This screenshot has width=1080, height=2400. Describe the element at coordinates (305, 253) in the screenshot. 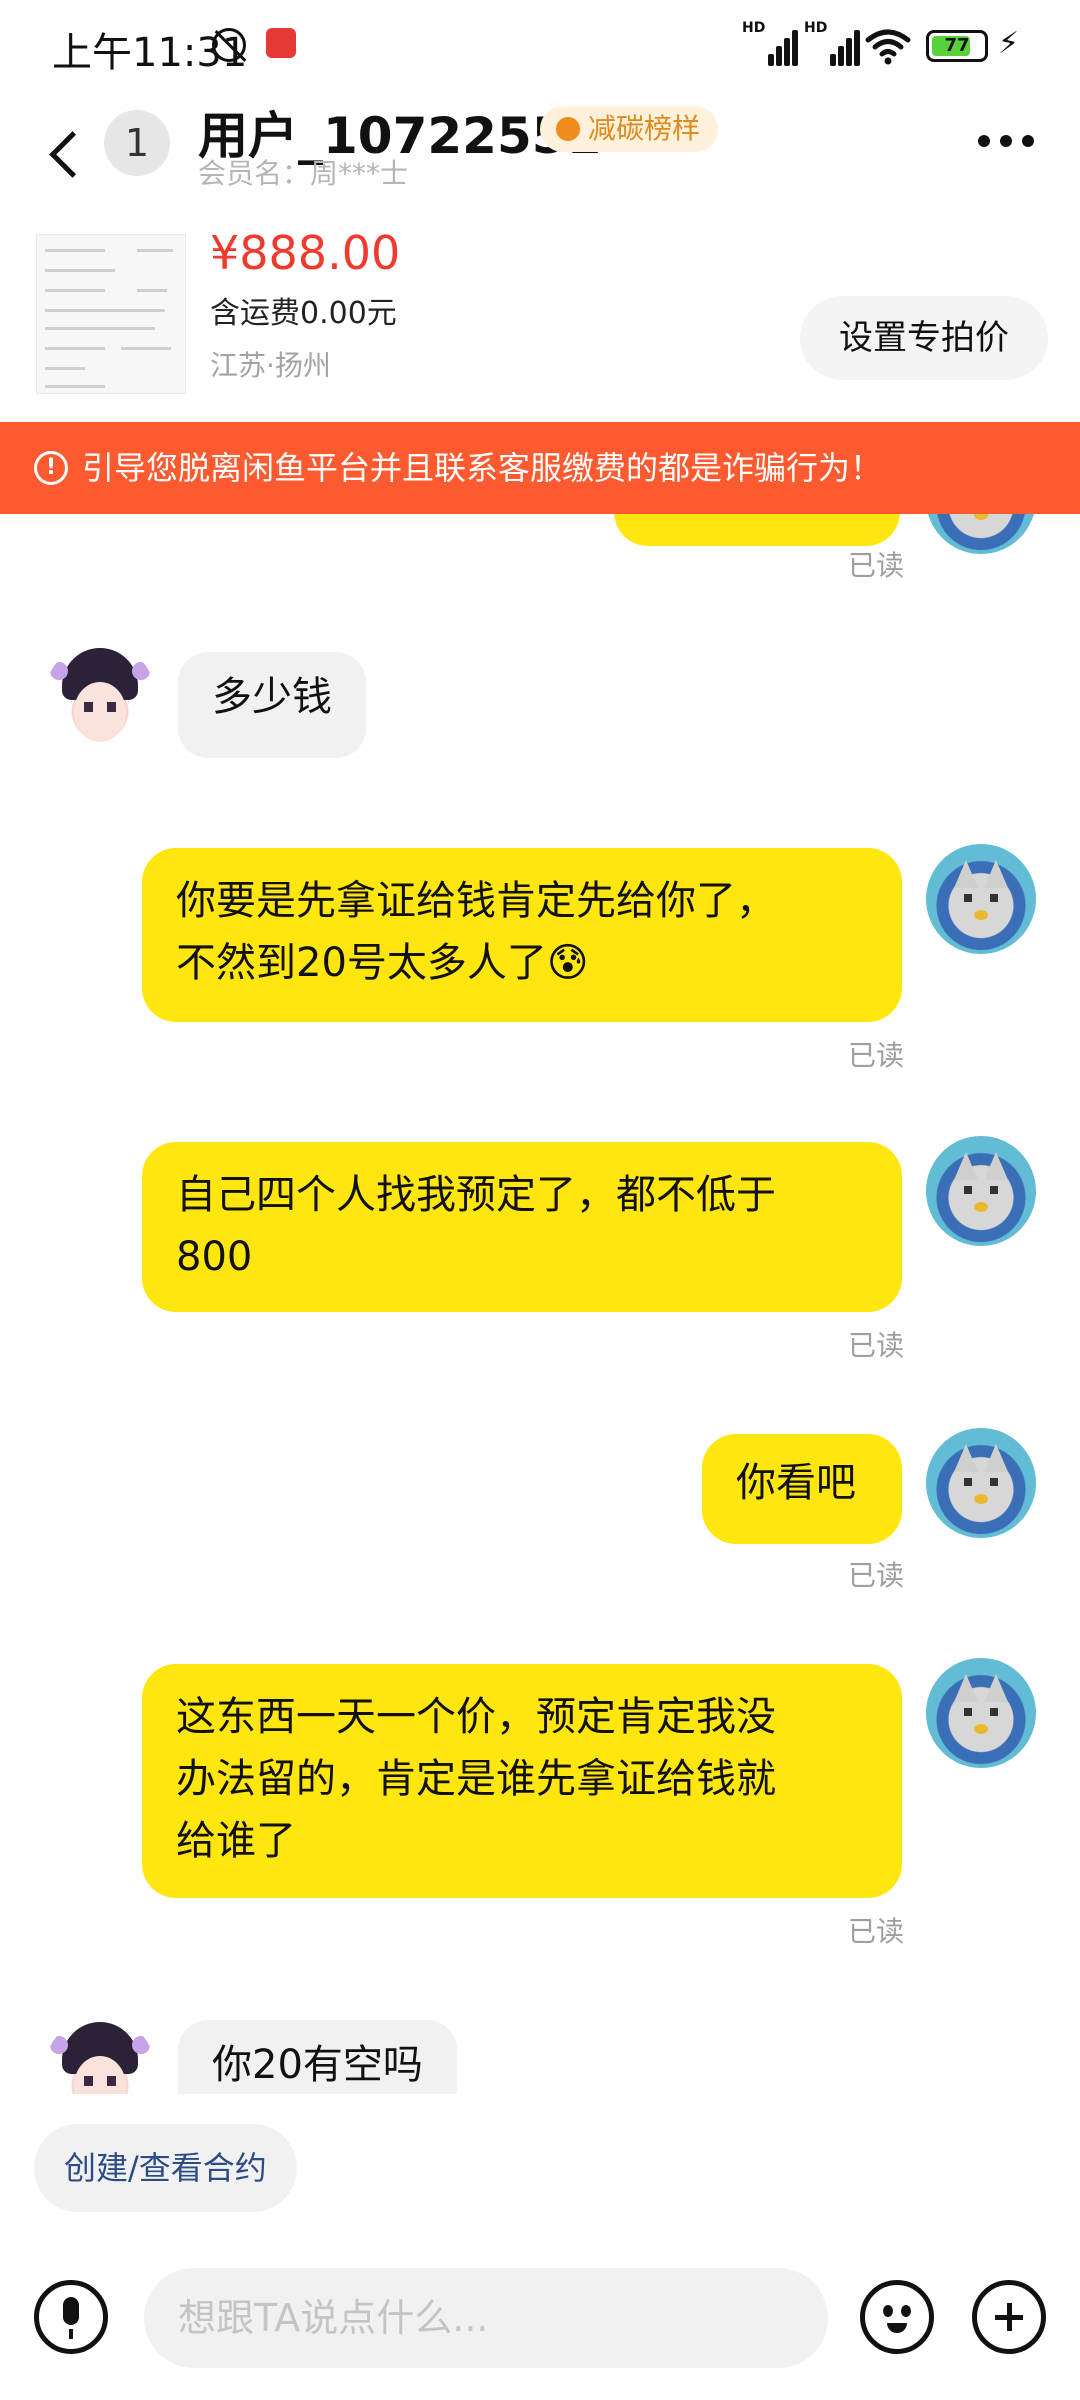

I see `product-price: ¥888.00` at that location.